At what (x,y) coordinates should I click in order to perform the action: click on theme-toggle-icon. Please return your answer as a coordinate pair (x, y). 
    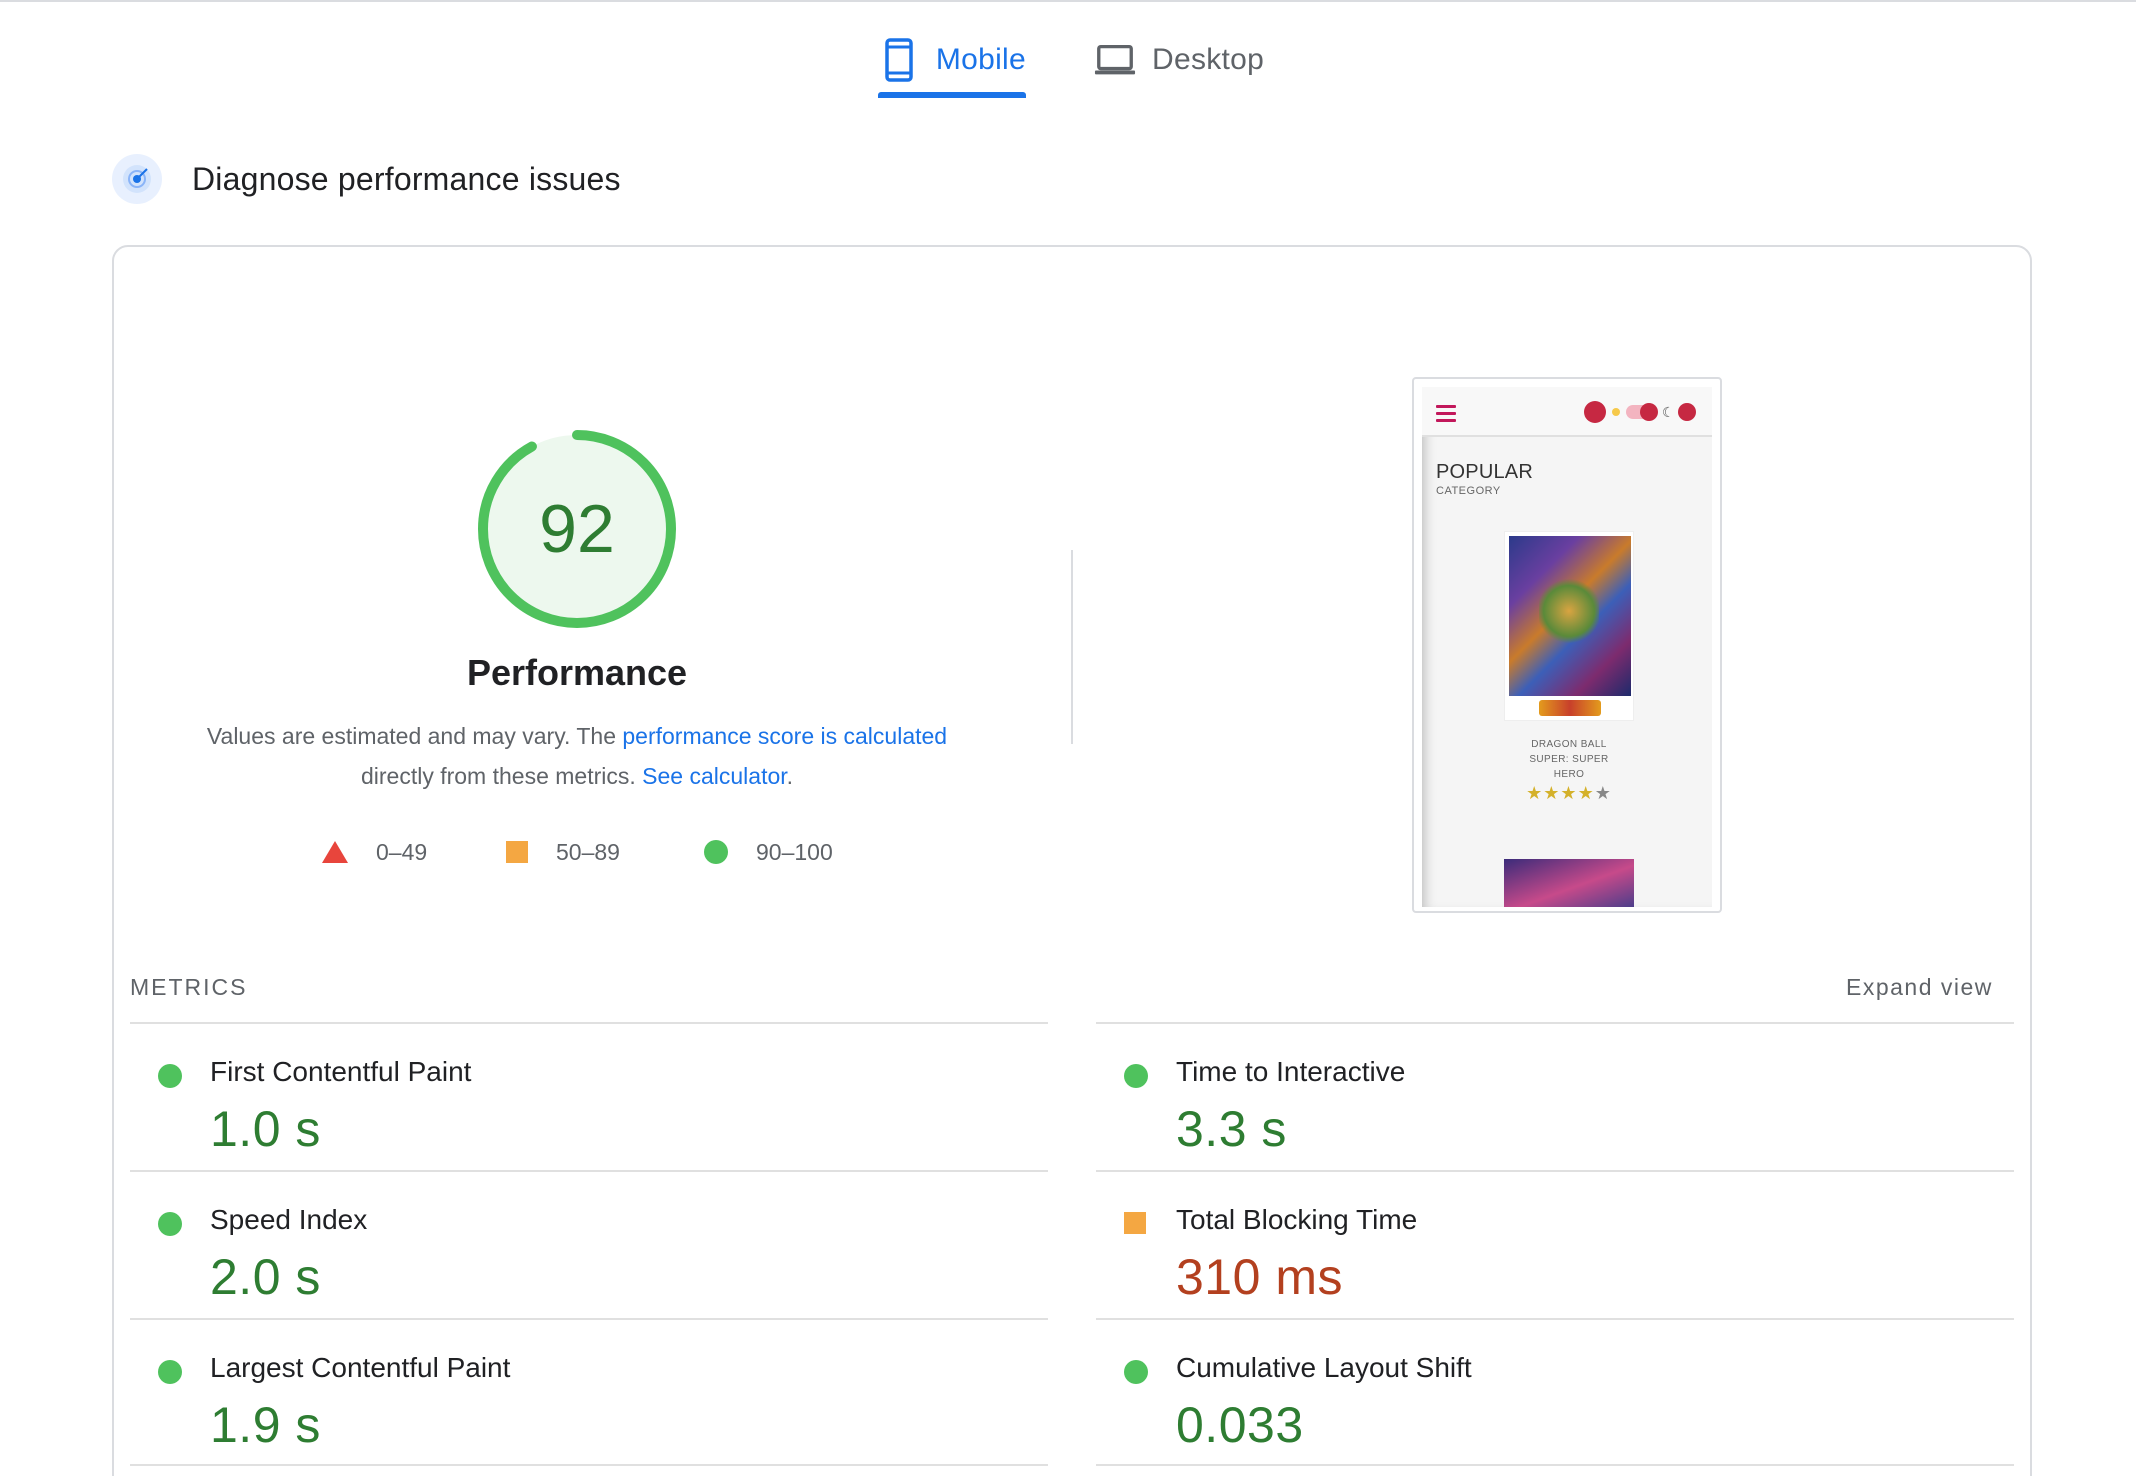
    Looking at the image, I should click on (1642, 412).